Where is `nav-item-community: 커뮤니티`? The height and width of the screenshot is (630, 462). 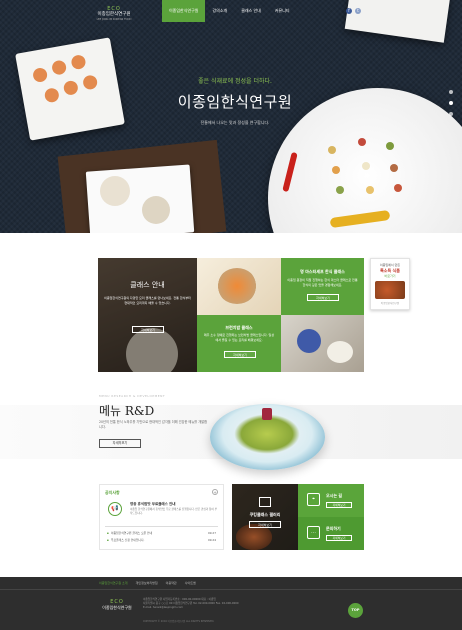
nav-item-community: 커뮤니티 is located at coordinates (282, 11).